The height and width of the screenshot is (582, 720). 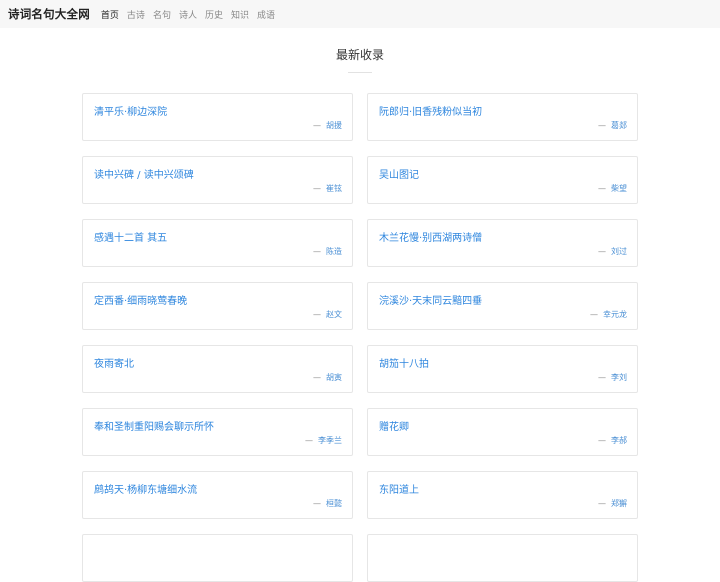 What do you see at coordinates (140, 299) in the screenshot?
I see `poem-title: 定西番·细雨晓莺春晚` at bounding box center [140, 299].